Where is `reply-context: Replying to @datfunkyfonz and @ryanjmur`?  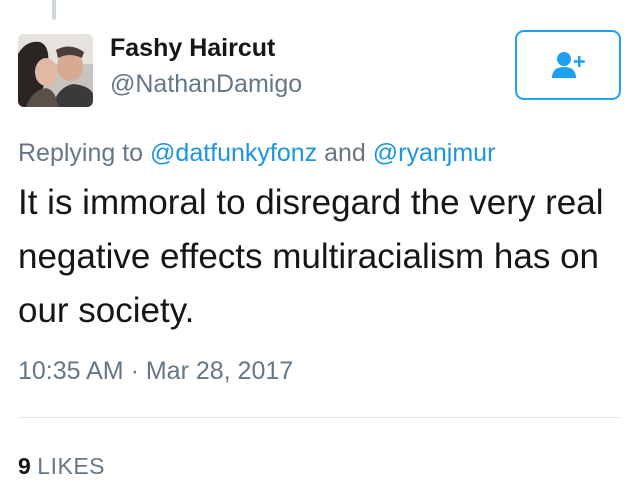
reply-context: Replying to @datfunkyfonz and @ryanjmur is located at coordinates (256, 153).